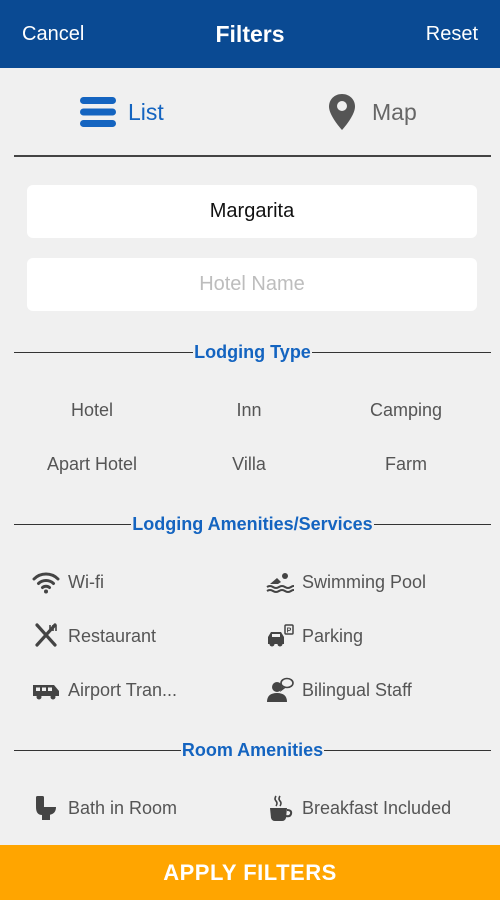  I want to click on reset-button: Reset, so click(452, 34).